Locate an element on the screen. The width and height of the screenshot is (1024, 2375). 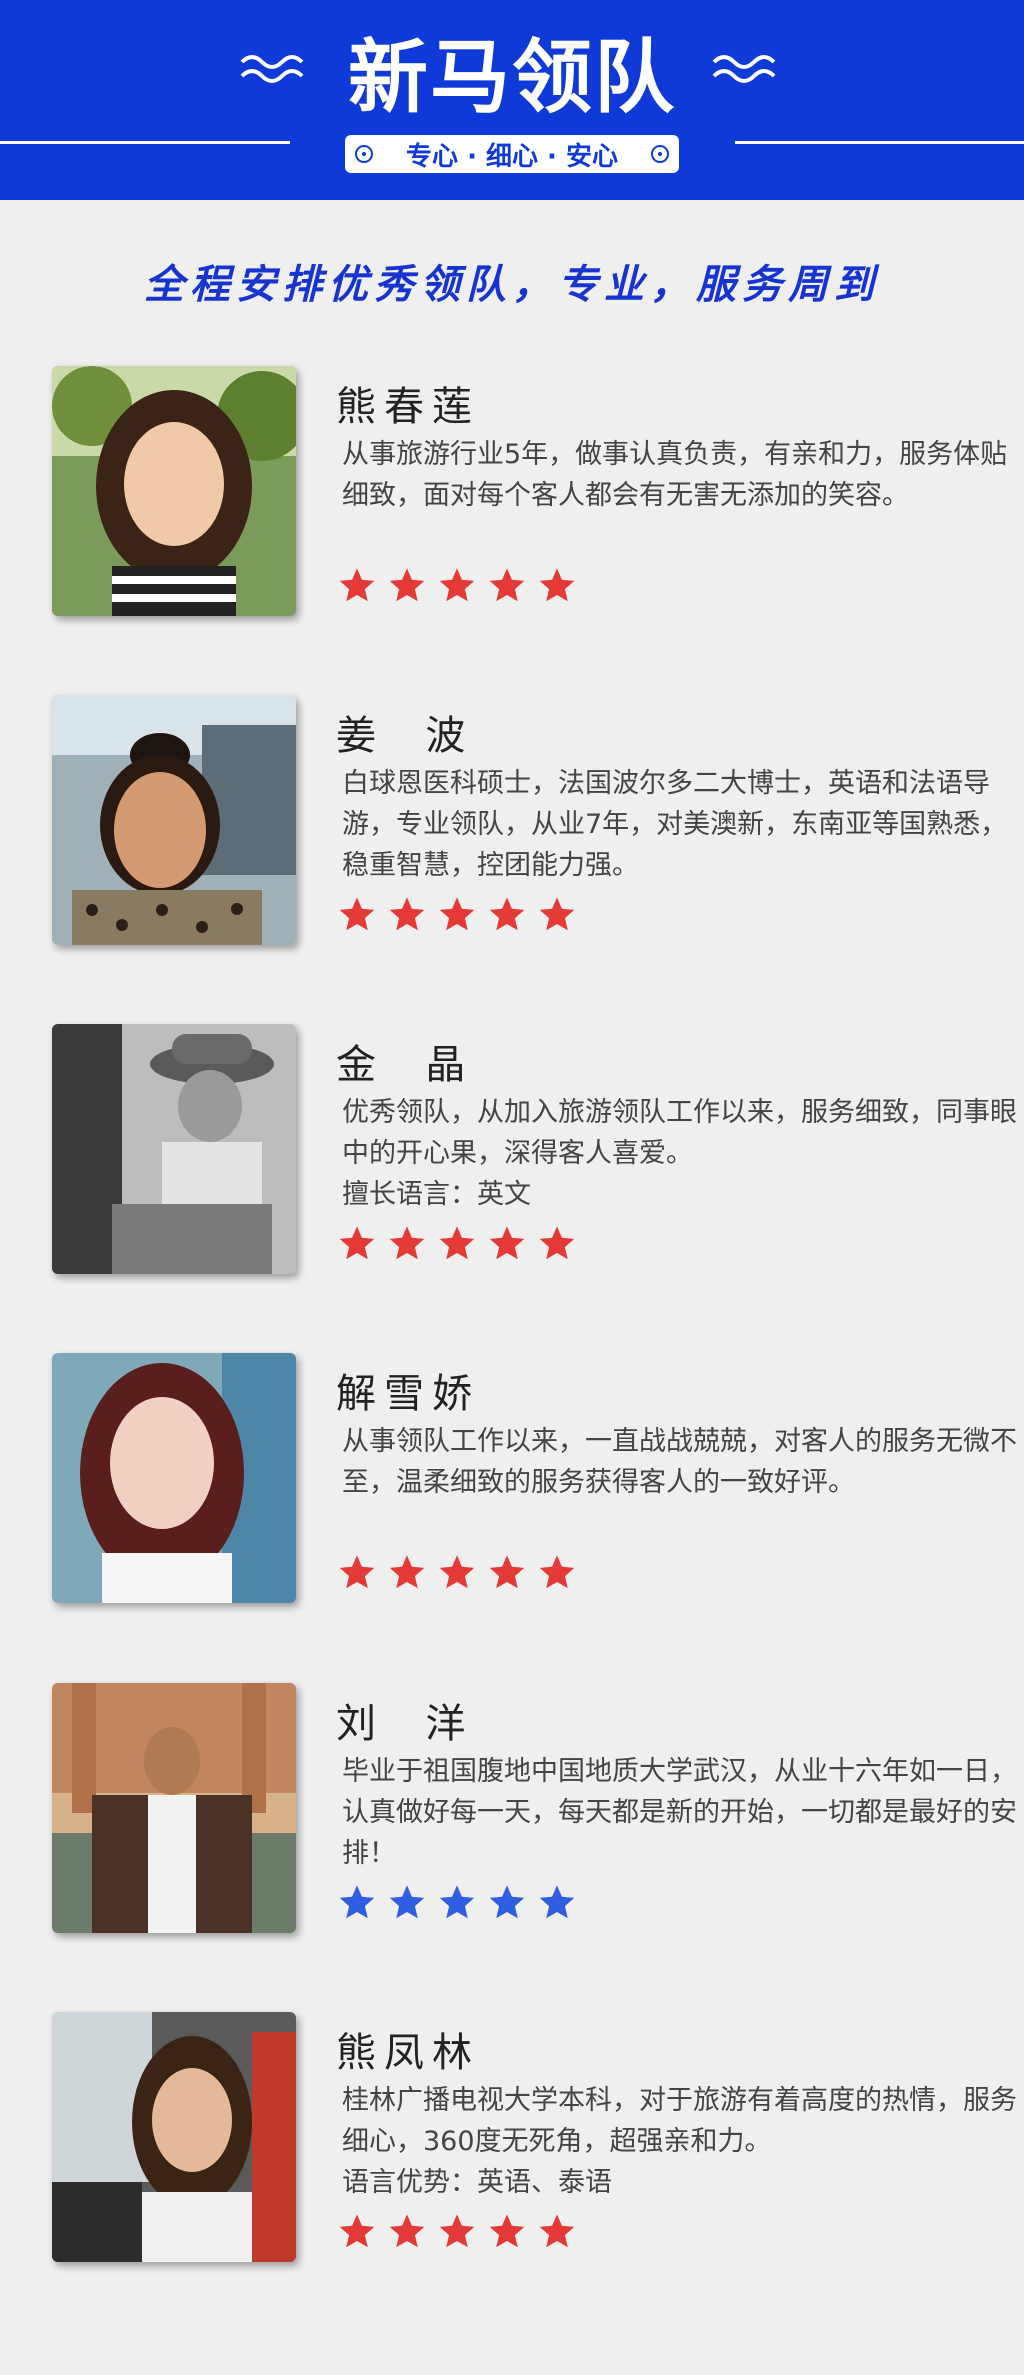
leader-description-text: 优秀领队，从加入旅游领队工作以来，服务细致，同事眼中的开心果，深得客人喜爱。 is located at coordinates (679, 1133).